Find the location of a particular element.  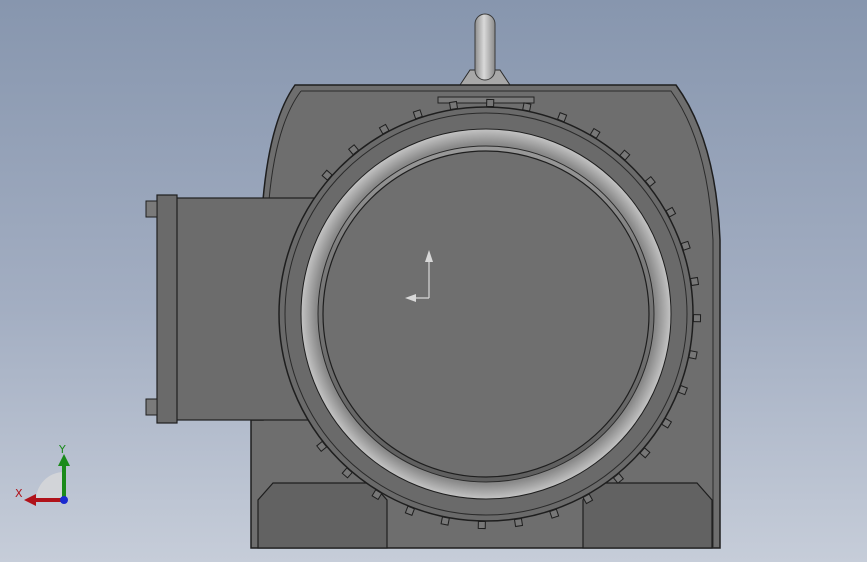

z-axis-dot is located at coordinates (64, 500).